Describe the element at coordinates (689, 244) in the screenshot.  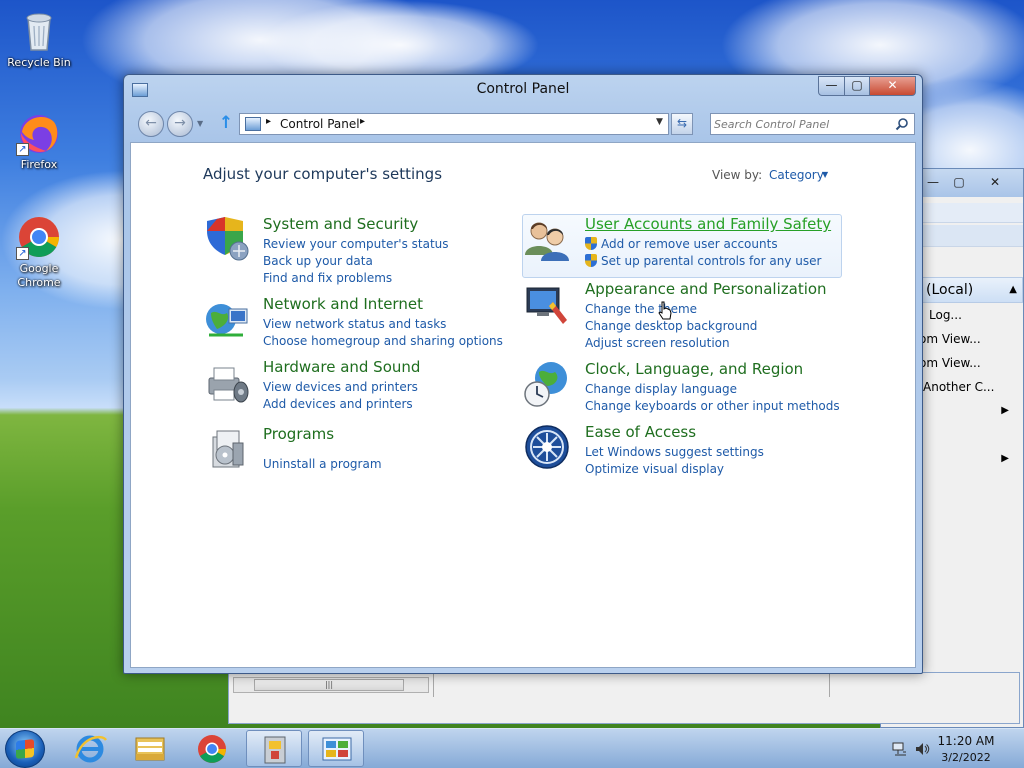
I see `link-label: Add or remove user accounts` at that location.